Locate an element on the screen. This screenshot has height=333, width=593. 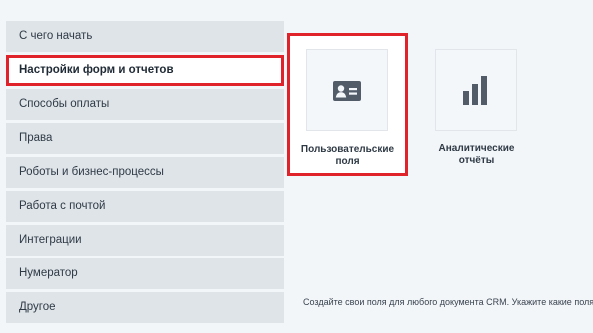
sidebar-item-mail: Работа с почтой is located at coordinates (145, 206).